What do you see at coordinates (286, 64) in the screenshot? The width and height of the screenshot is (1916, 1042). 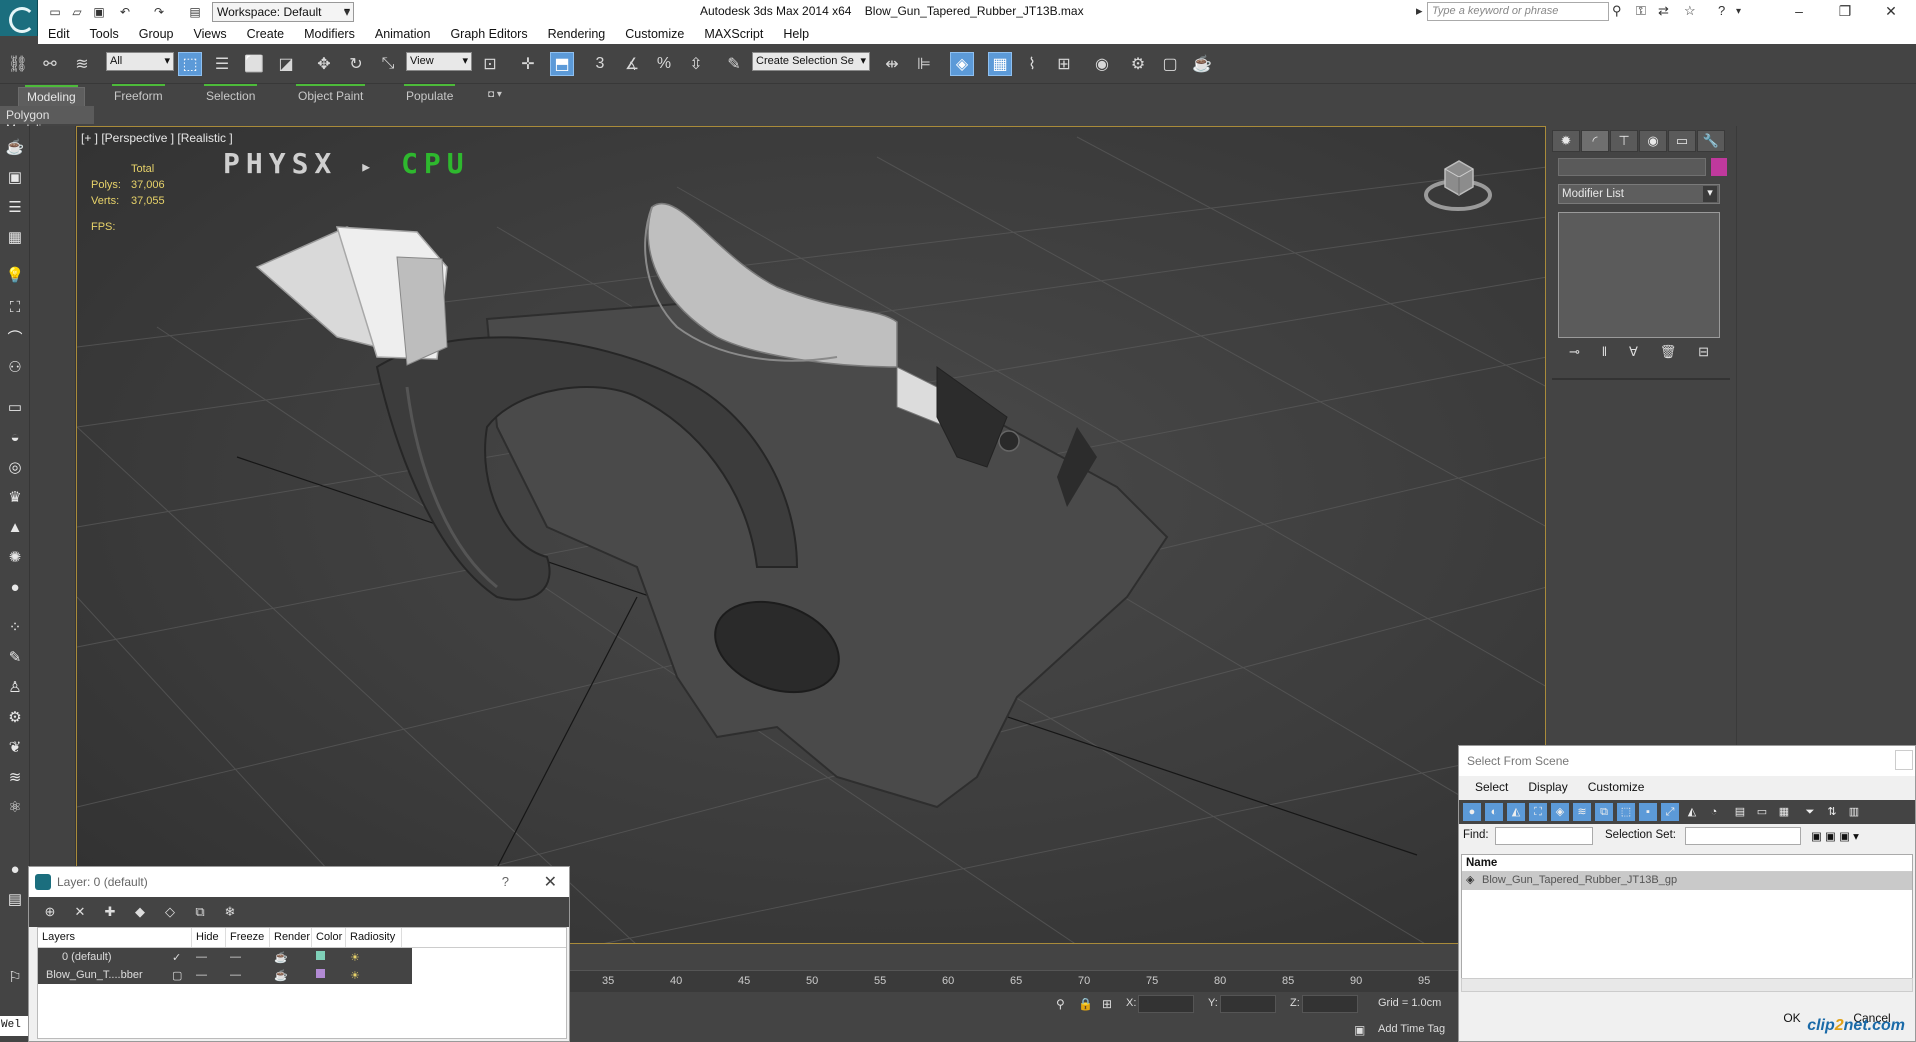 I see `window-crossing-icon: ◪` at bounding box center [286, 64].